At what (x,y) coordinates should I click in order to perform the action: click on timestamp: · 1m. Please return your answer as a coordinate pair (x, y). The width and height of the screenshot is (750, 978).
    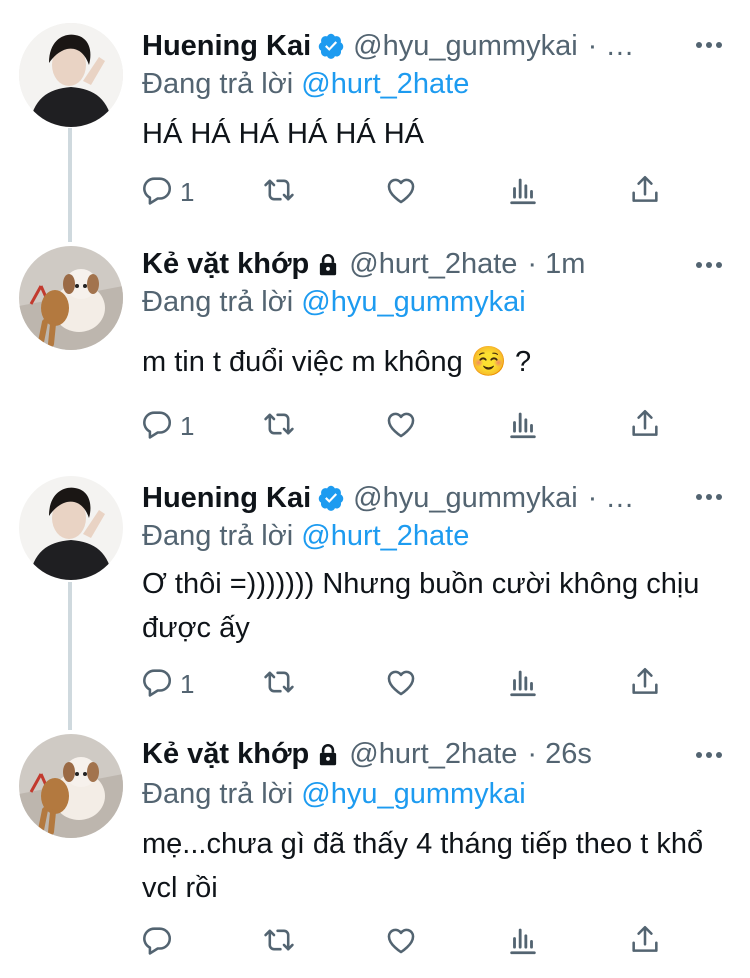
    Looking at the image, I should click on (556, 264).